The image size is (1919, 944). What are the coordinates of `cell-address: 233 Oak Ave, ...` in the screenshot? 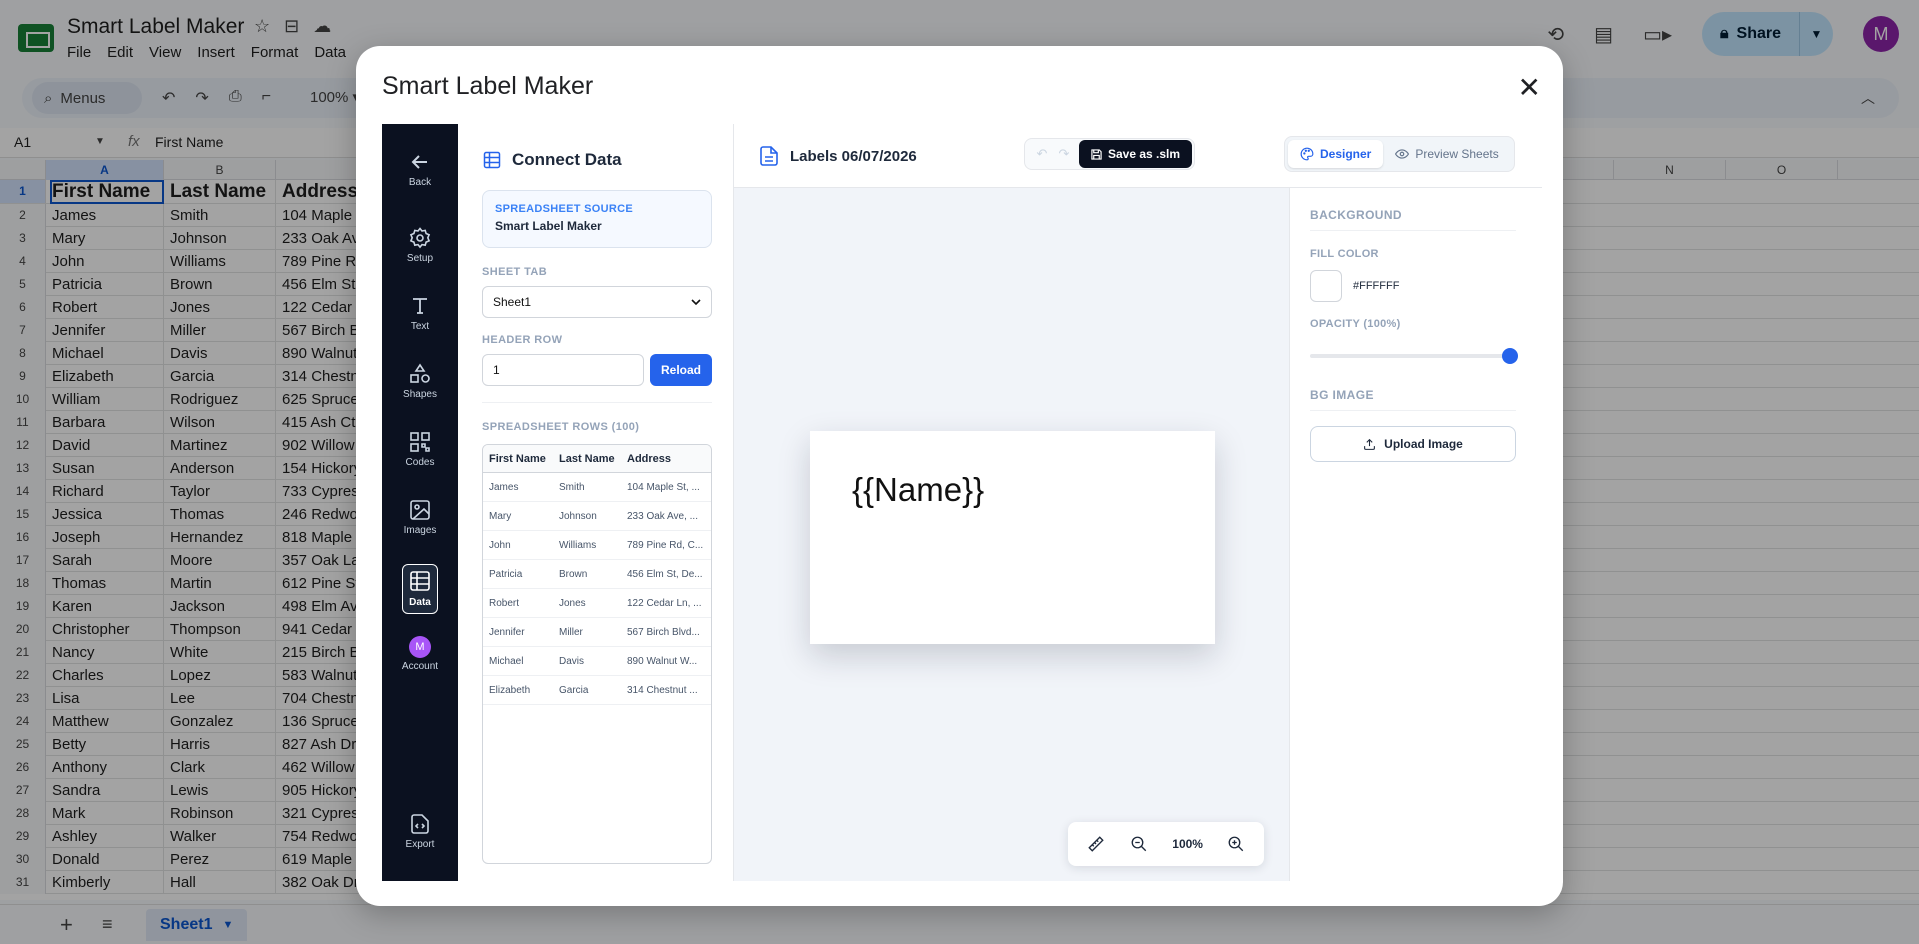 It's located at (662, 516).